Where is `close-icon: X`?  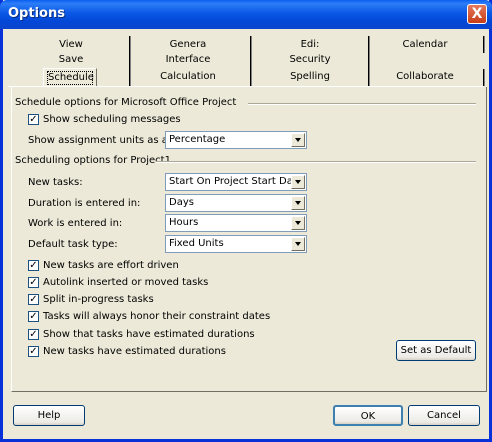 close-icon: X is located at coordinates (477, 14).